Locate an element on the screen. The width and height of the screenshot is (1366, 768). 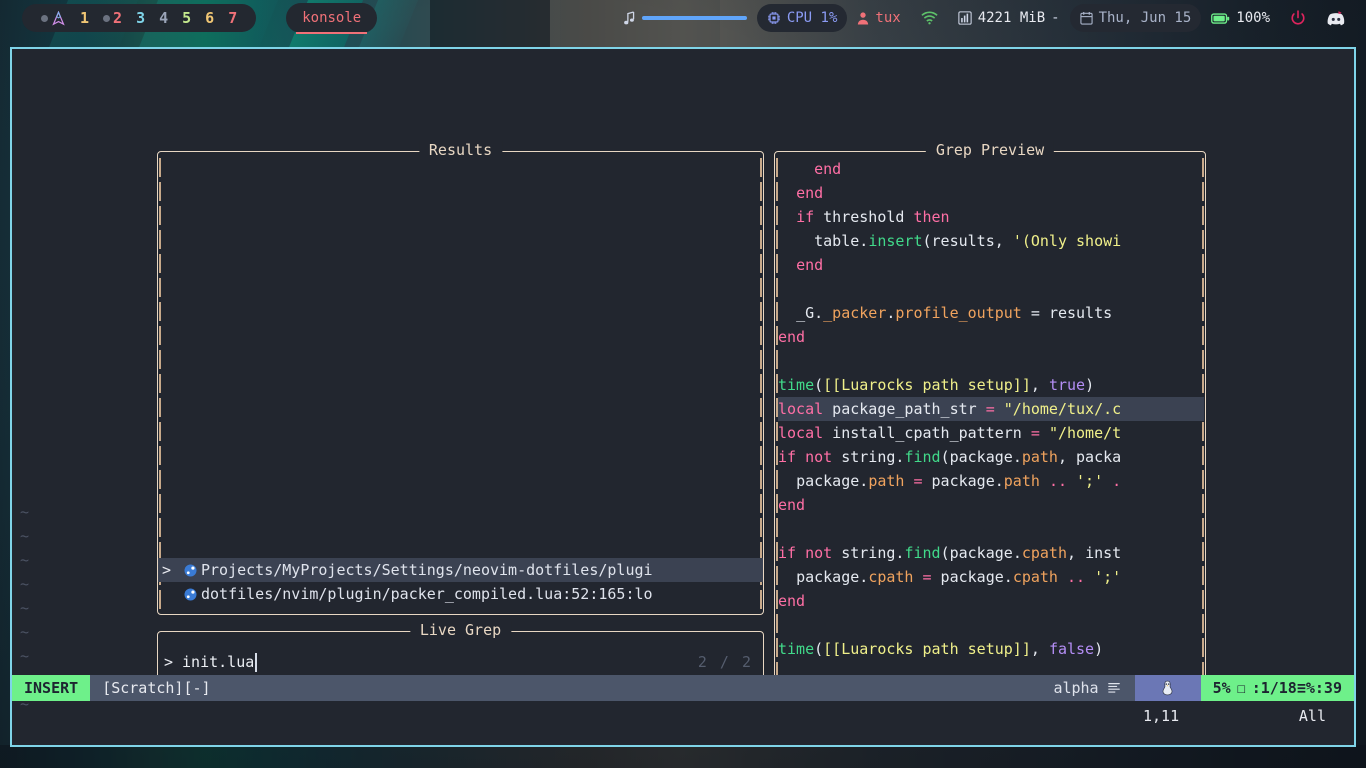
code-token: find is located at coordinates (922, 457).